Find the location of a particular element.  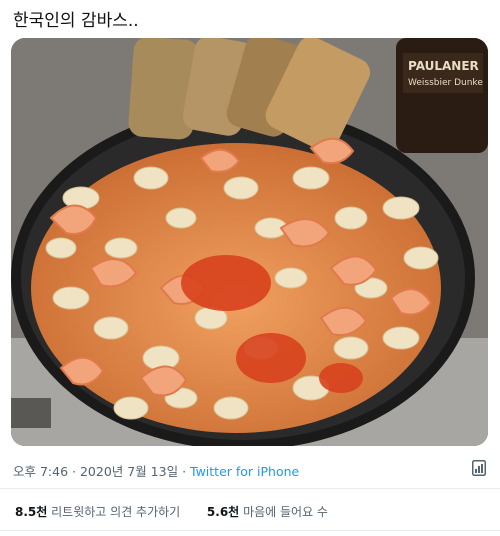

tweet-text: 한국인의 감바스.. is located at coordinates (76, 21).